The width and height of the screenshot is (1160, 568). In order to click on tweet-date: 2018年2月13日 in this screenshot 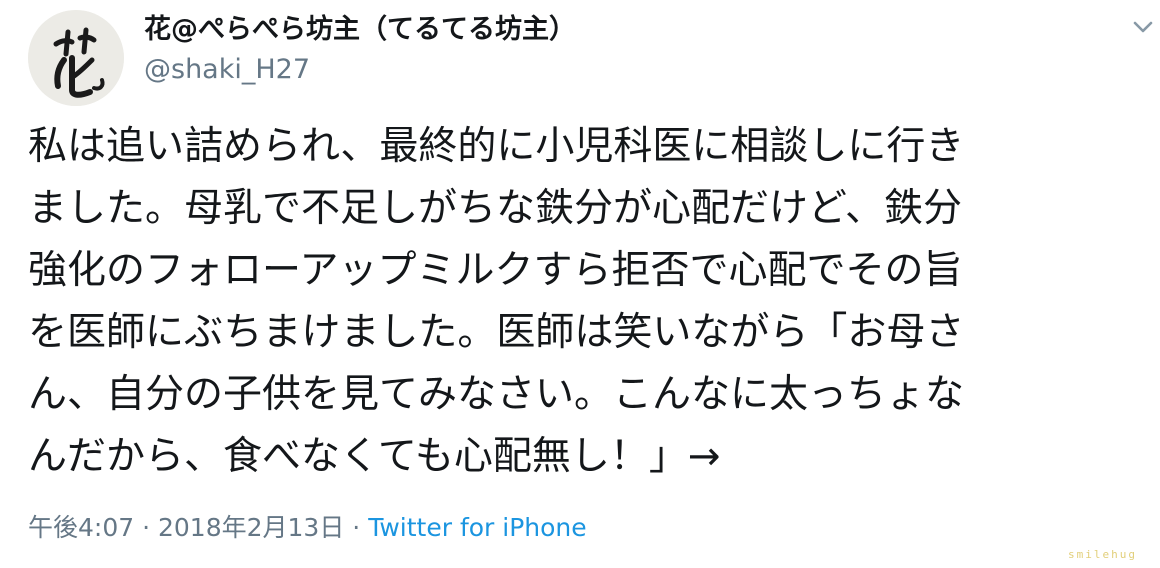, I will do `click(251, 527)`.